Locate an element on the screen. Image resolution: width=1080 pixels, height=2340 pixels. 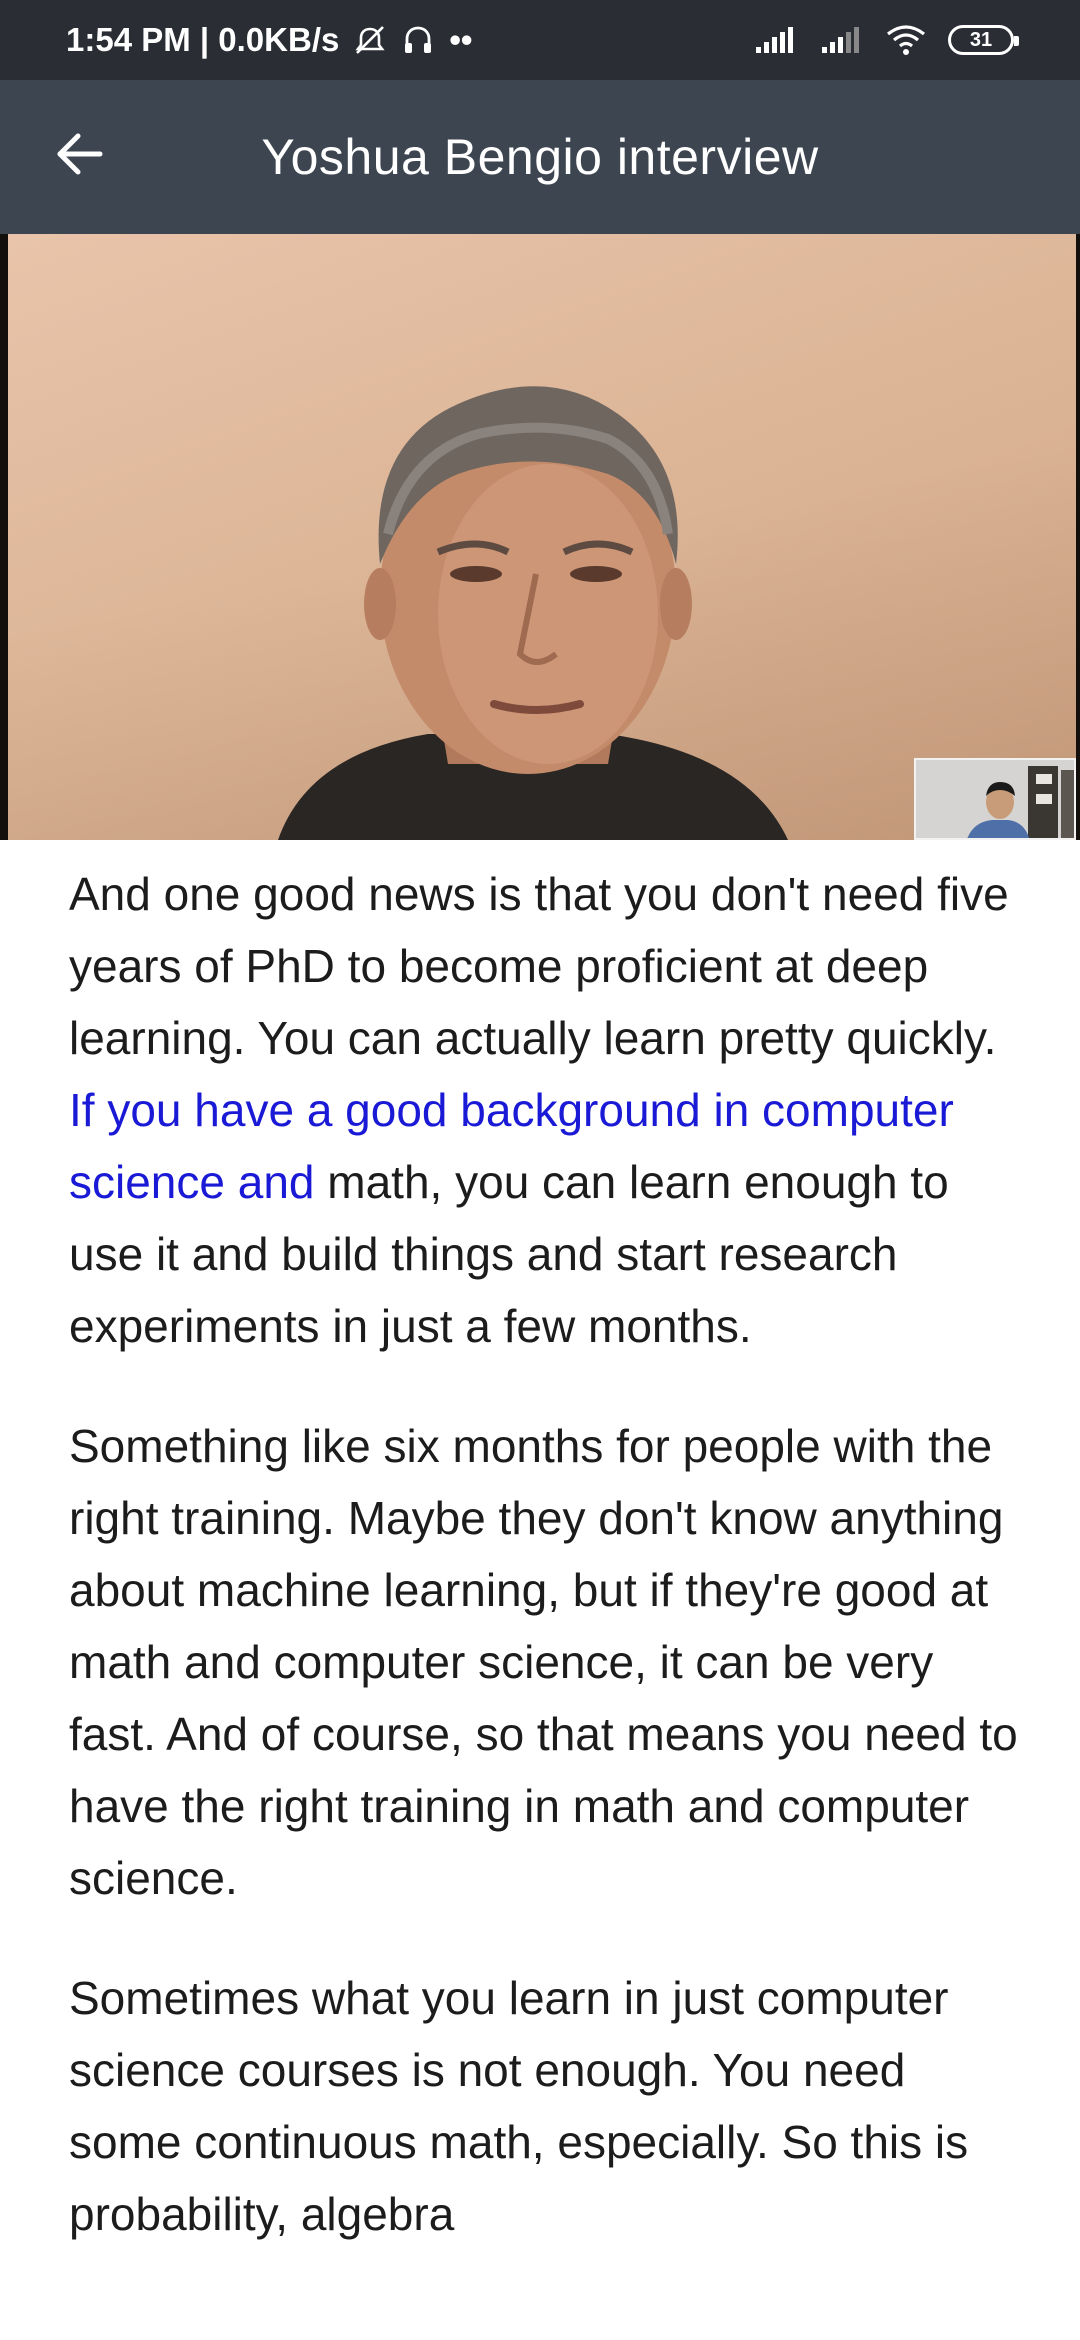
page-title: Yoshua Bengio interview is located at coordinates (540, 157).